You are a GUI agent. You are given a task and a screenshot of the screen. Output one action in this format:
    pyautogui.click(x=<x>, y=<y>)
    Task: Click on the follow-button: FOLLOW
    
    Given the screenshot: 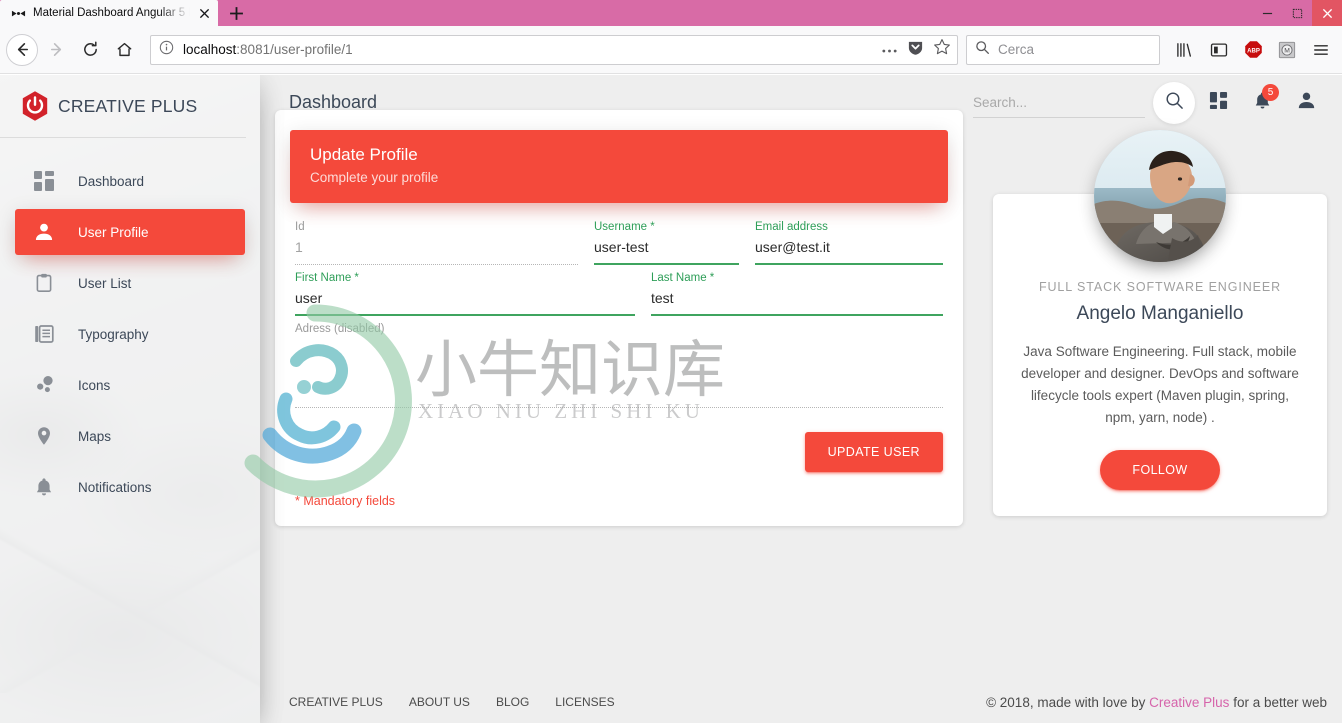 What is the action you would take?
    pyautogui.click(x=1160, y=470)
    